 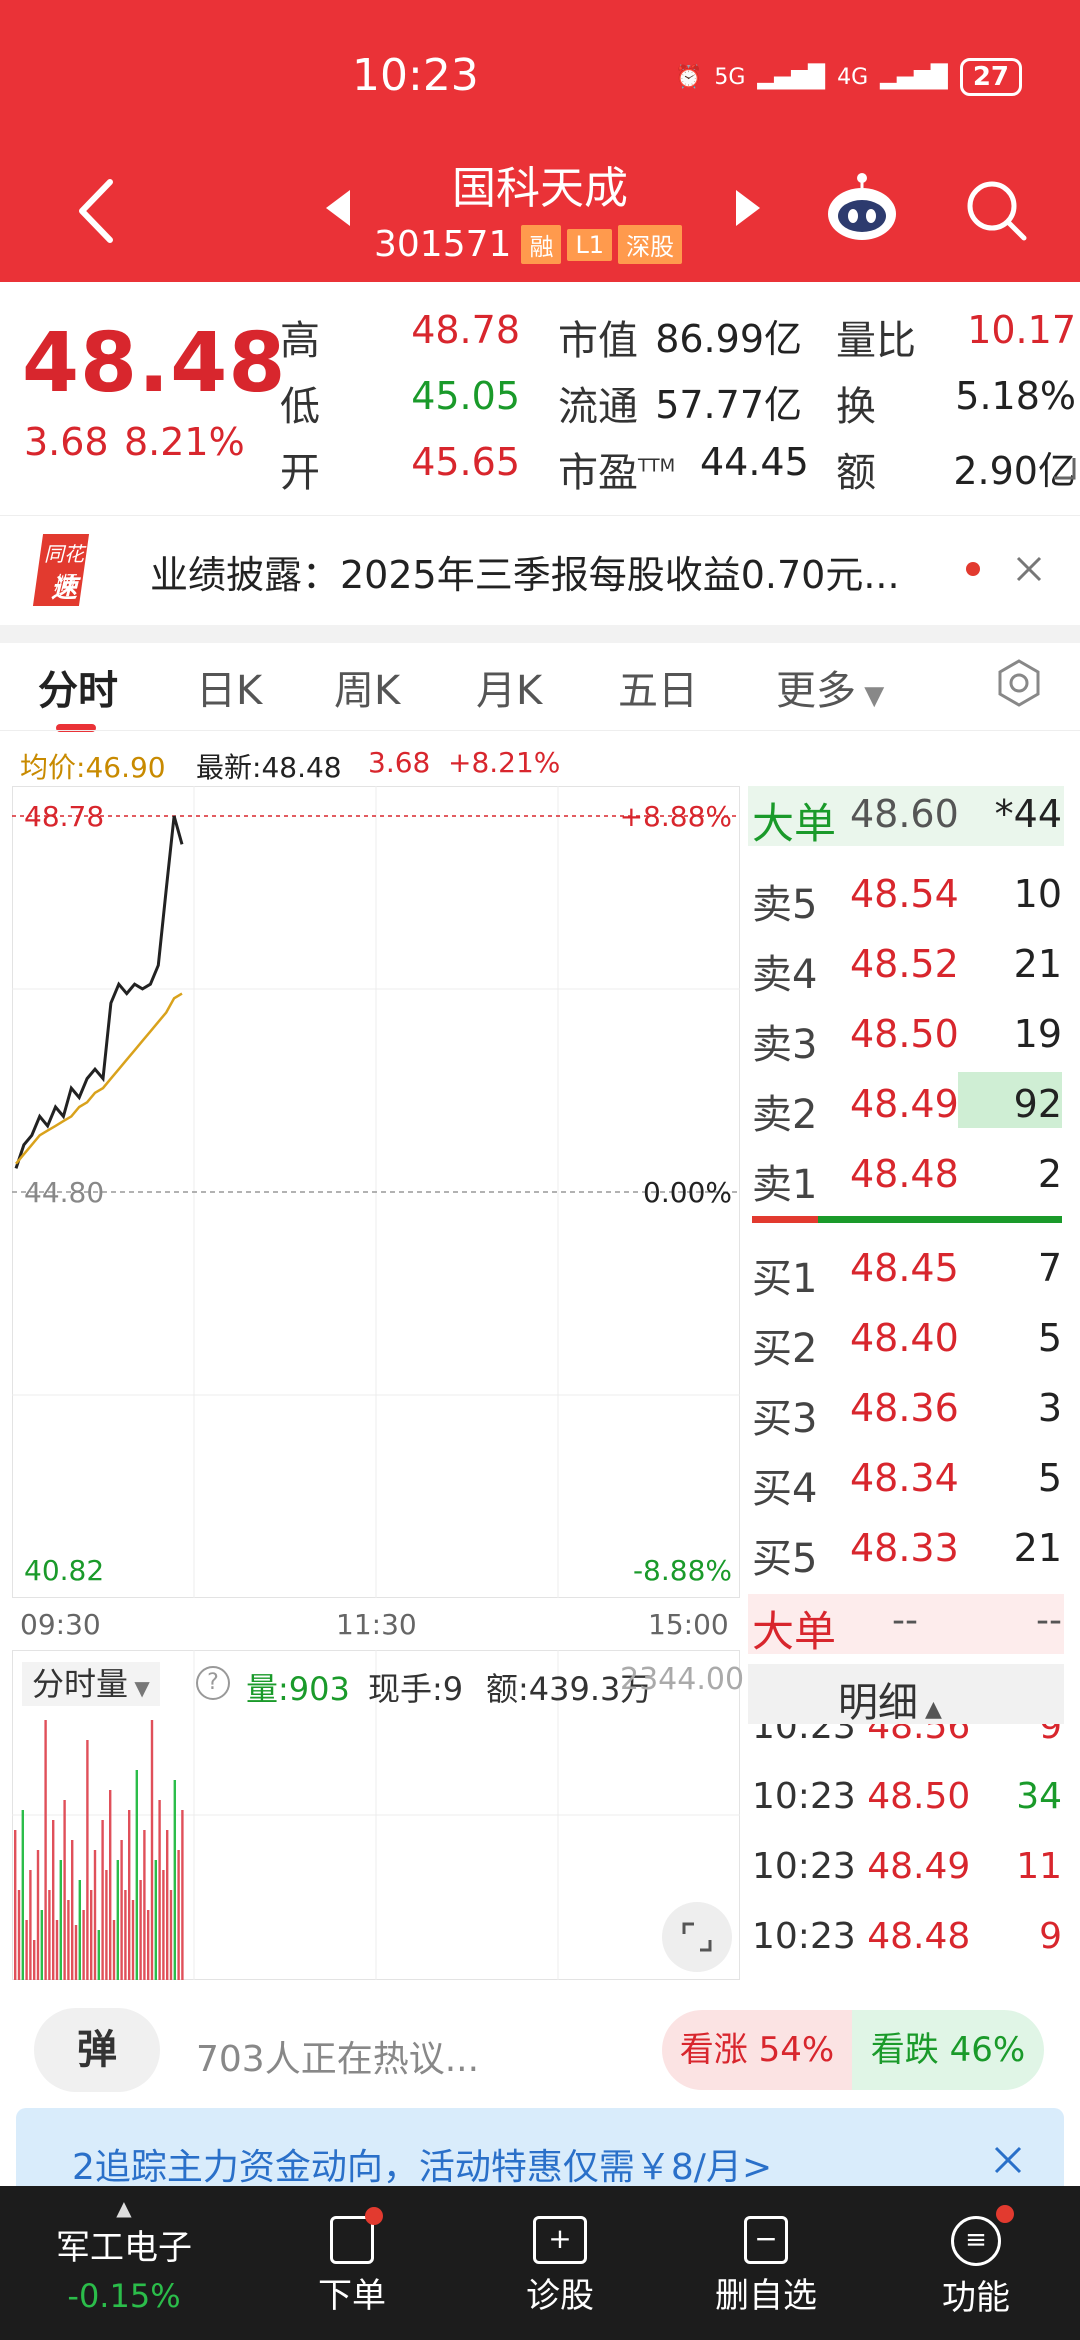 What do you see at coordinates (990, 77) in the screenshot?
I see `battery-indicator: 27` at bounding box center [990, 77].